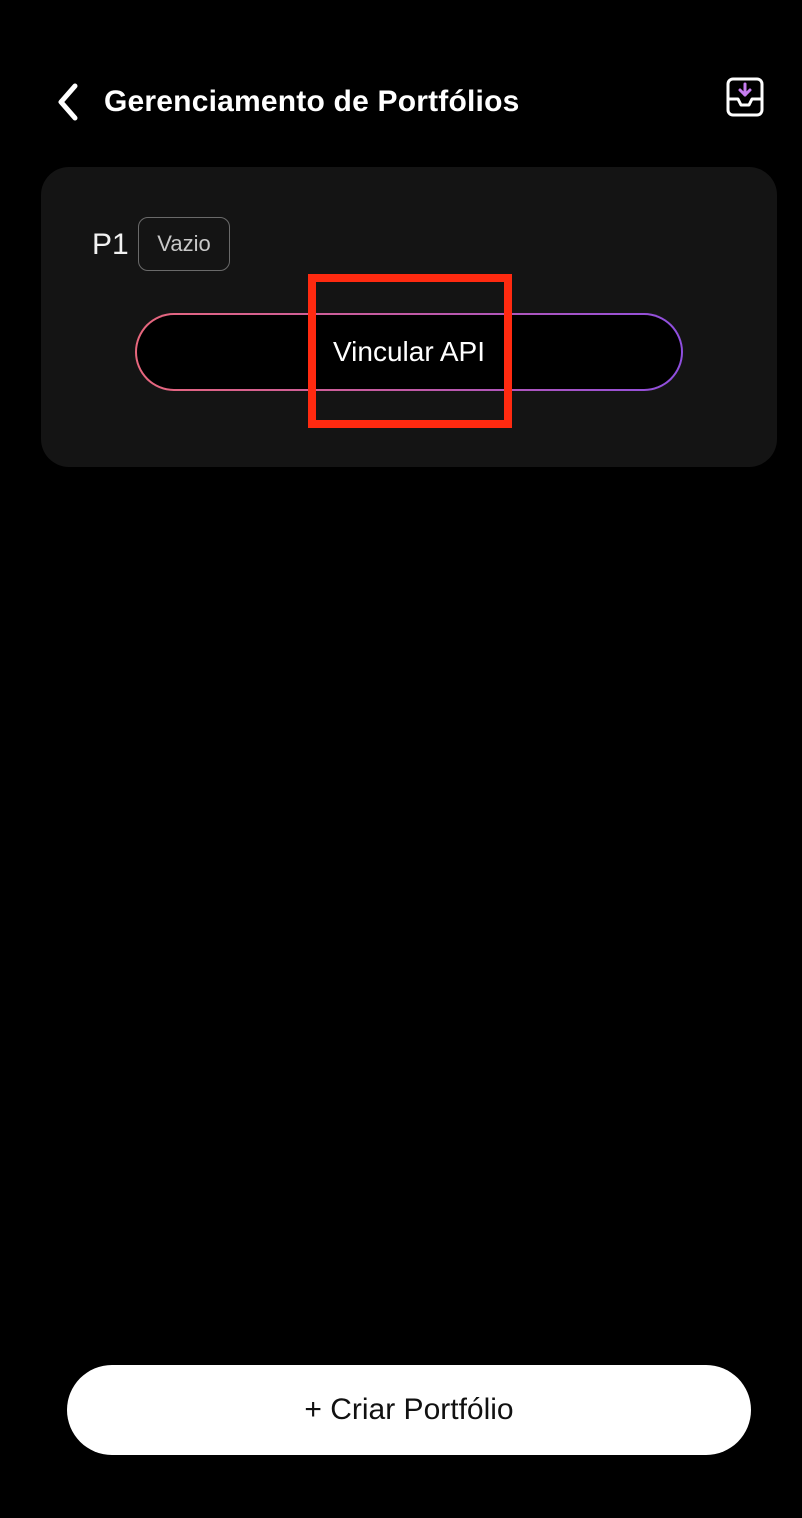 This screenshot has width=802, height=1518. Describe the element at coordinates (312, 101) in the screenshot. I see `page-title: Gerenciamento de Portfólios` at that location.